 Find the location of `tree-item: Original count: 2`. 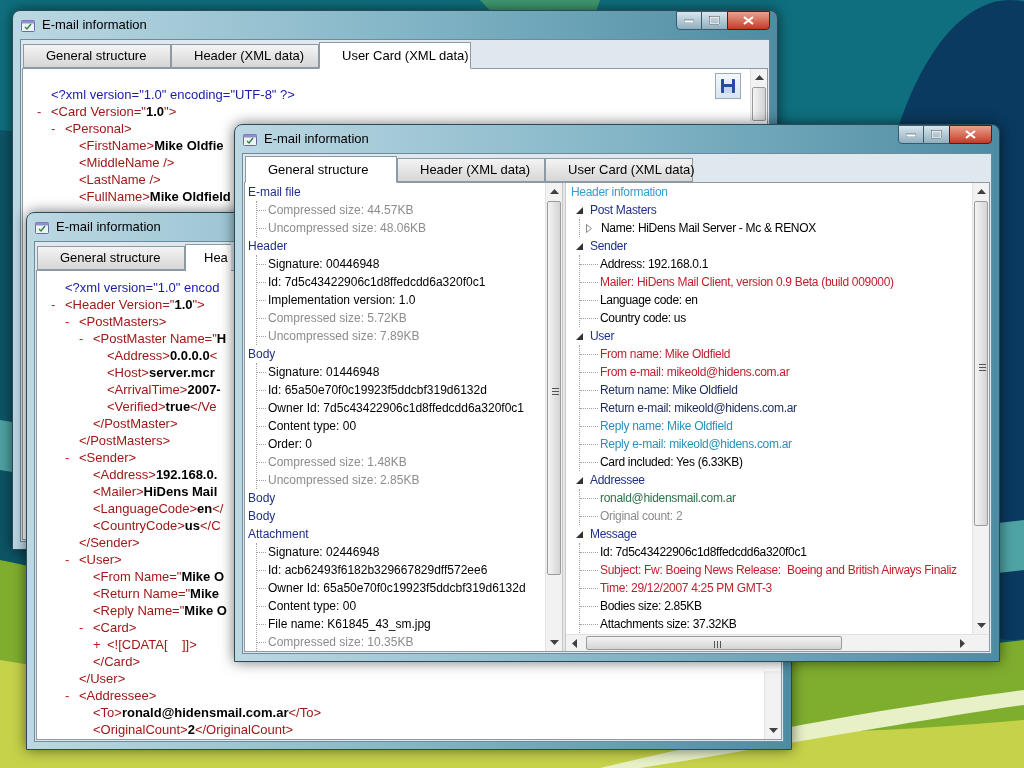

tree-item: Original count: 2 is located at coordinates (641, 516).